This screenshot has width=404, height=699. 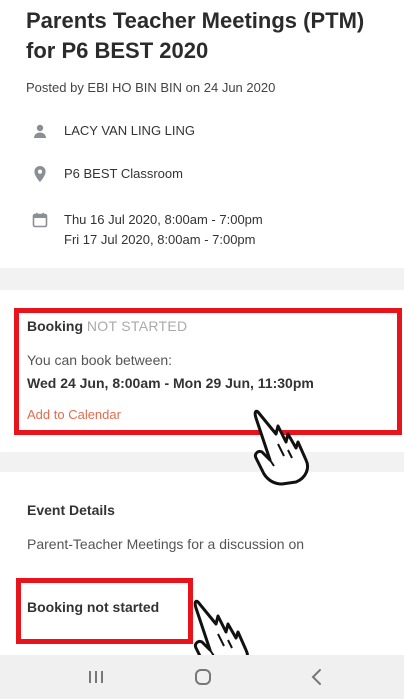 What do you see at coordinates (317, 677) in the screenshot?
I see `back-icon` at bounding box center [317, 677].